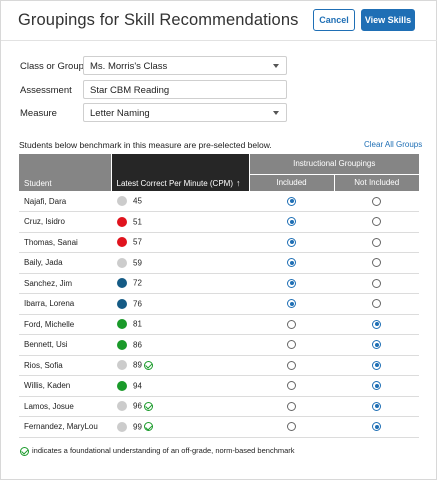  Describe the element at coordinates (376, 182) in the screenshot. I see `not-included-column-header: Not Included` at that location.